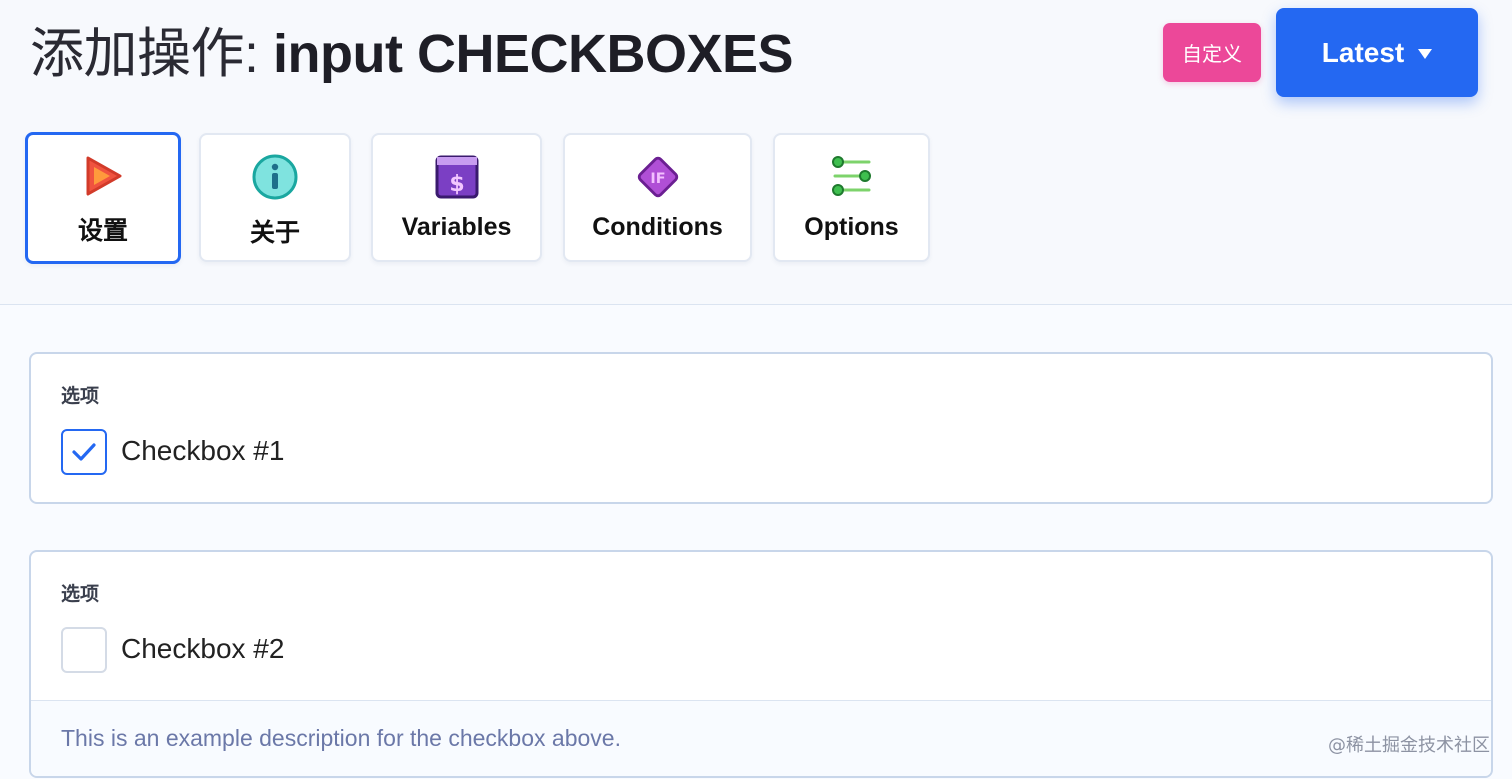 The width and height of the screenshot is (1512, 779). I want to click on version-label: Latest, so click(1363, 52).